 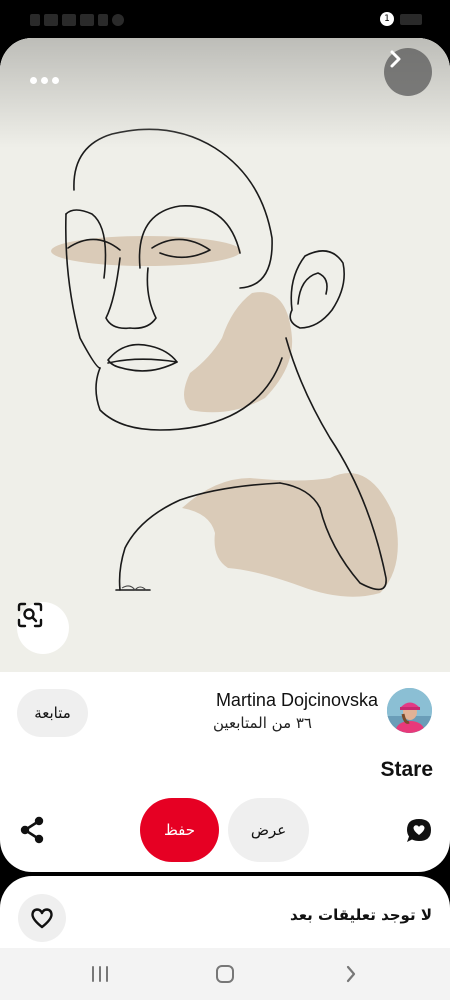 I want to click on visual-search-icon, so click(x=30, y=615).